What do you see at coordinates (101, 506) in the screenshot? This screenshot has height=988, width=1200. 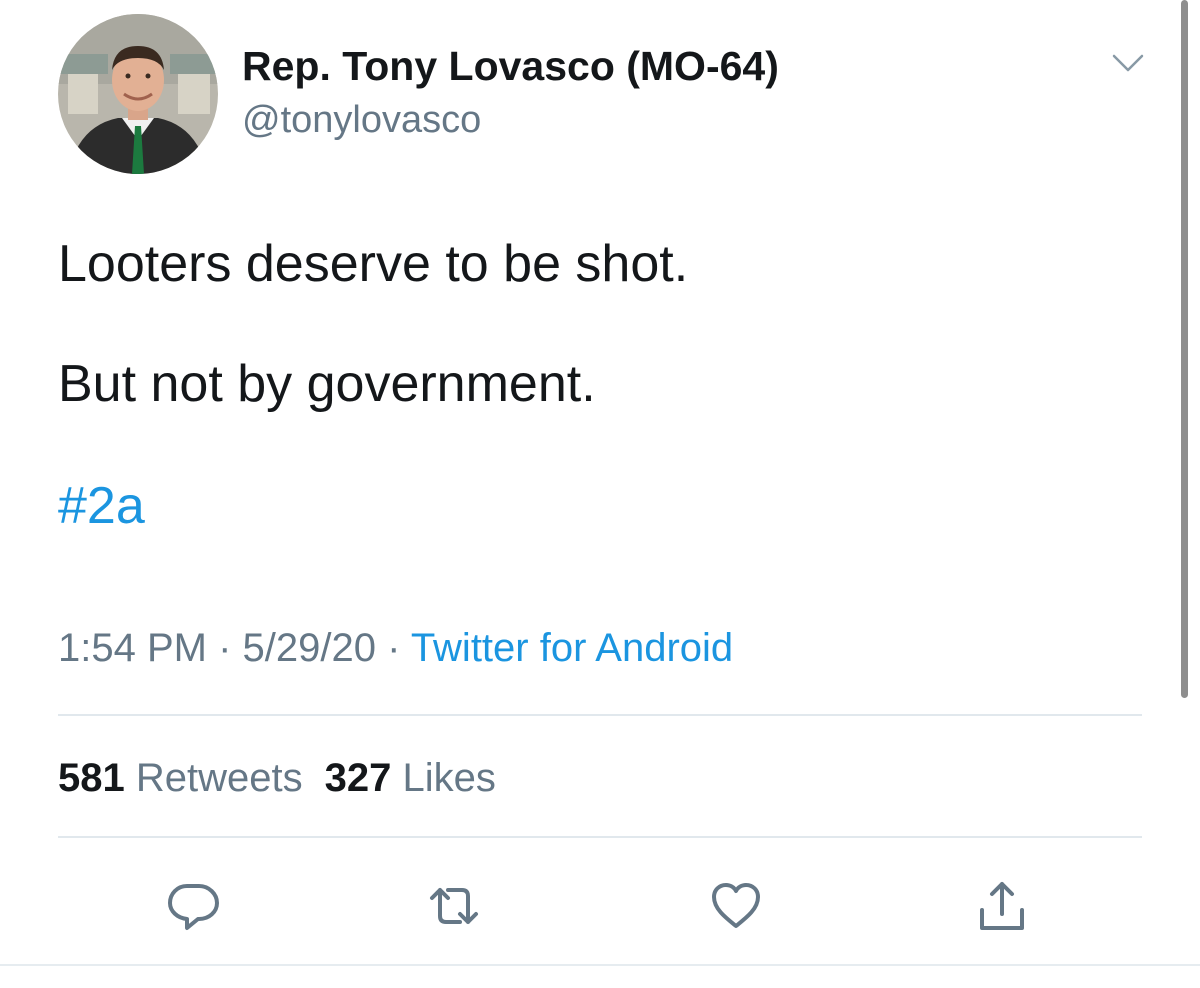 I see `hashtag-link: #2a` at bounding box center [101, 506].